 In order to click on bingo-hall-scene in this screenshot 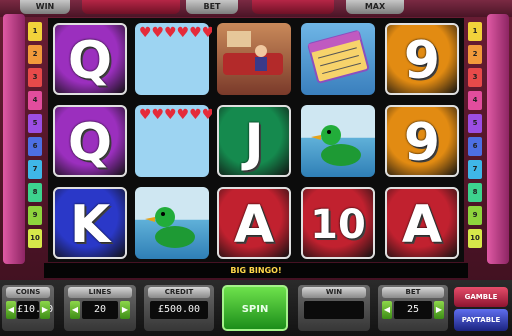, I will do `click(254, 59)`.